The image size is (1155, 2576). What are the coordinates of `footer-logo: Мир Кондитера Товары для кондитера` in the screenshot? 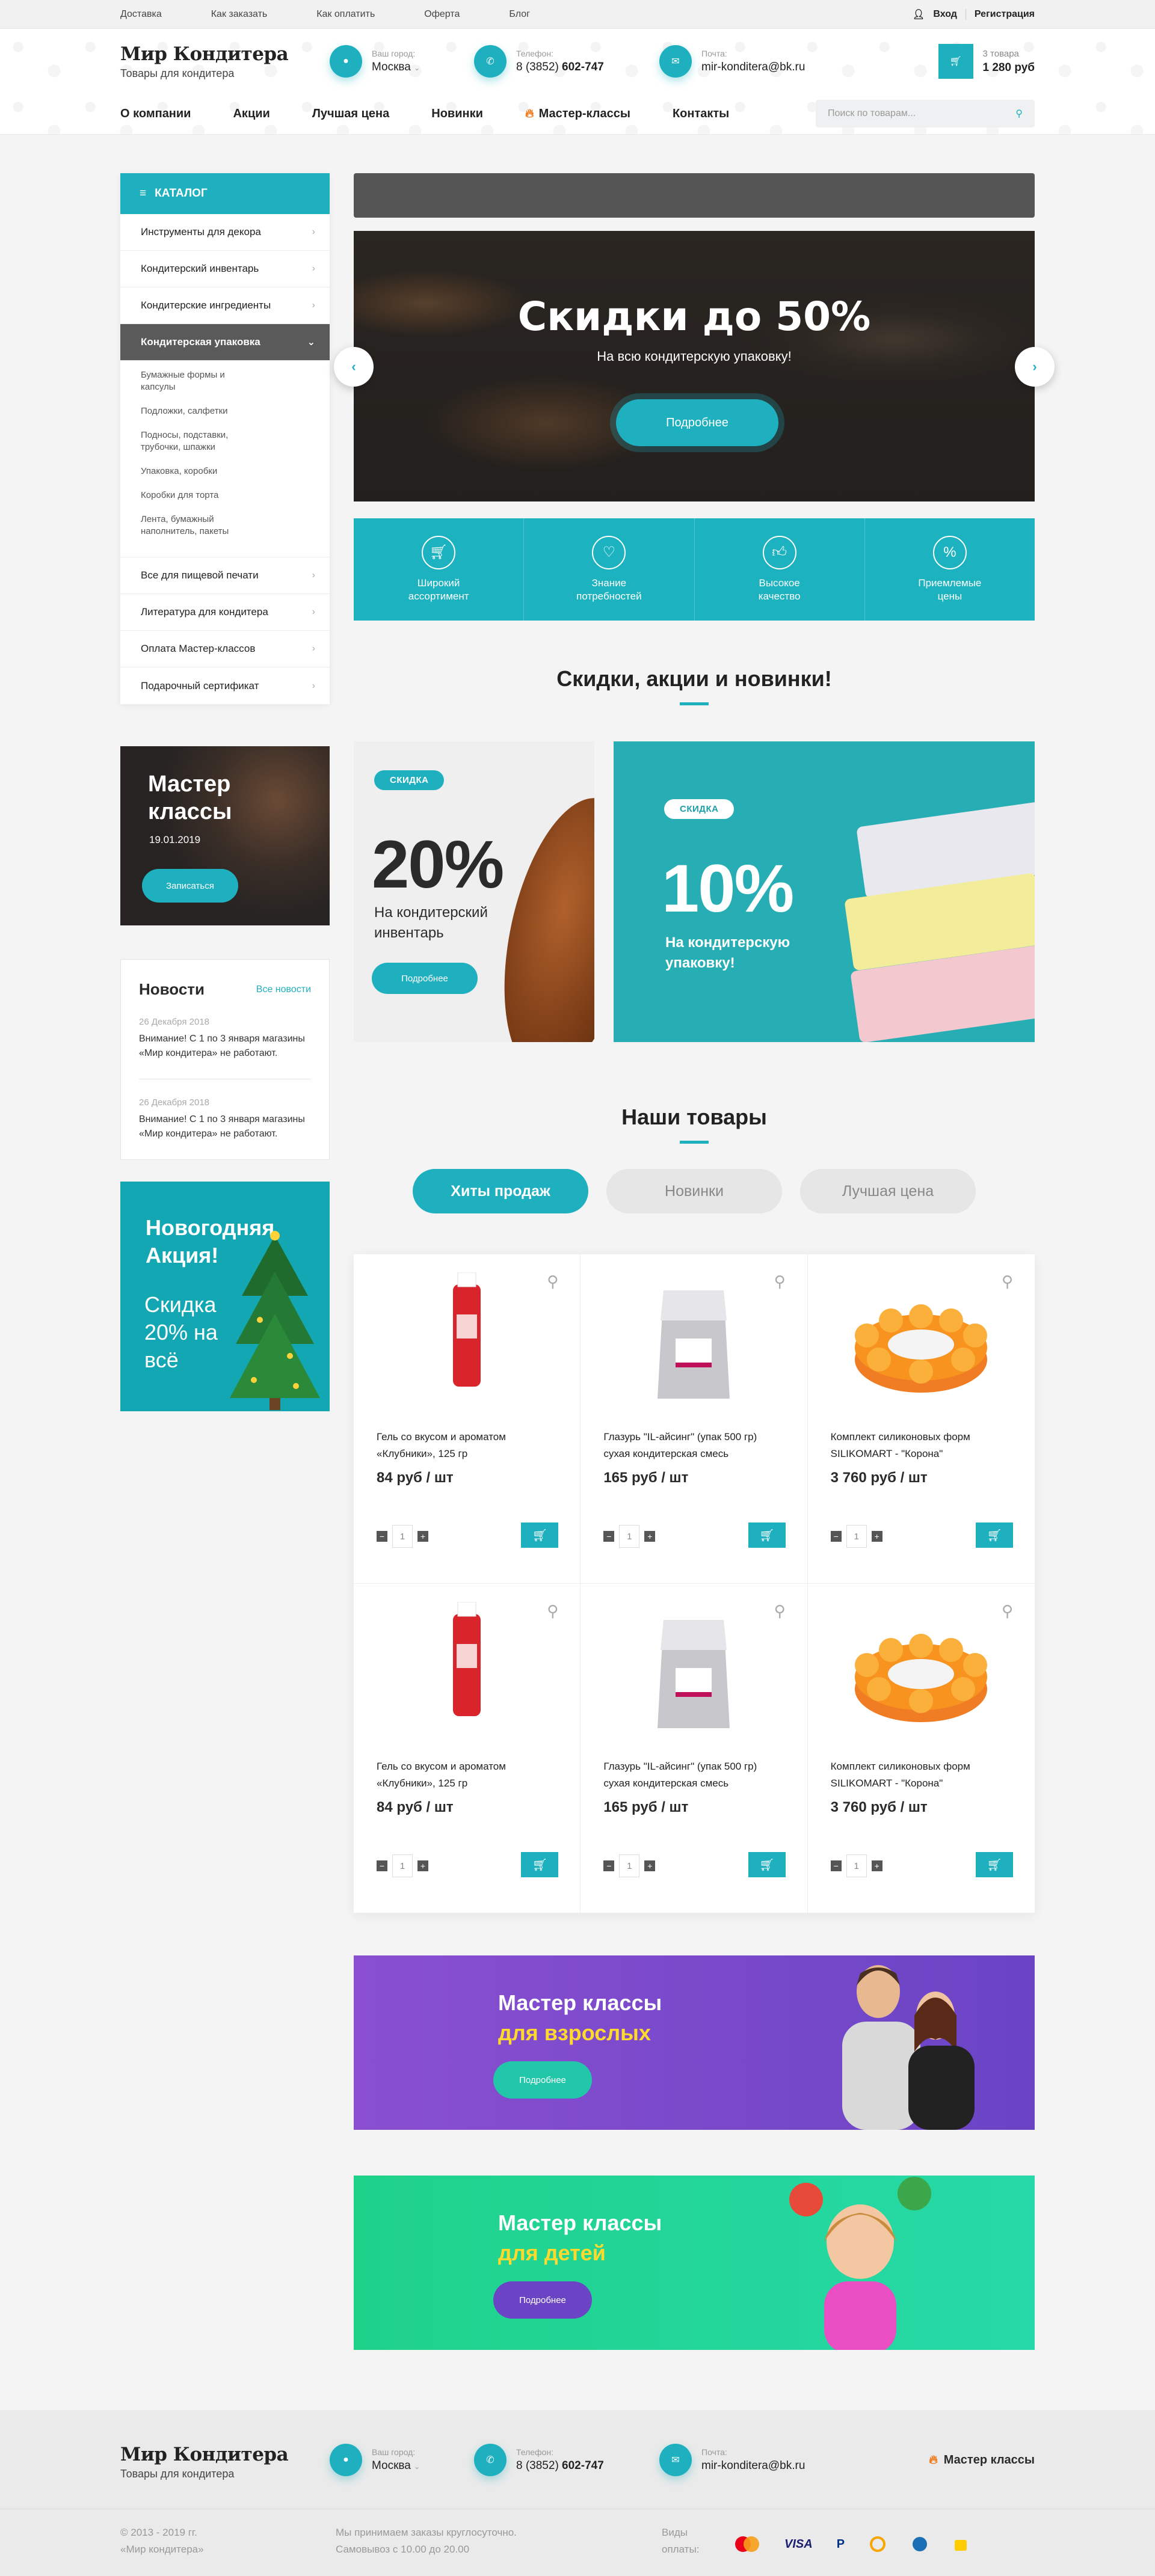 It's located at (204, 2462).